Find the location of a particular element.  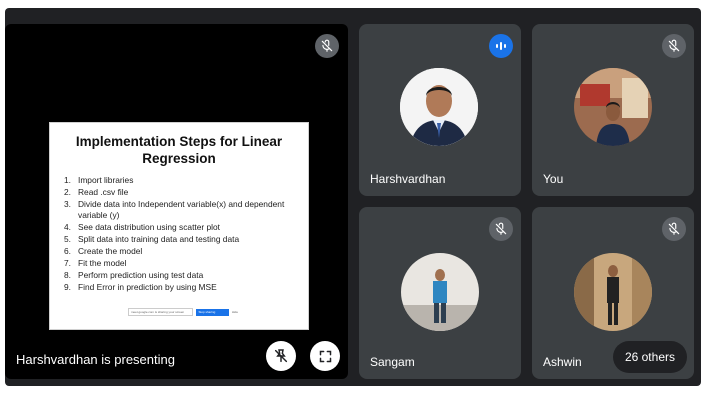

list-item: 9. Find Error in prediction by using MSE is located at coordinates (140, 287).